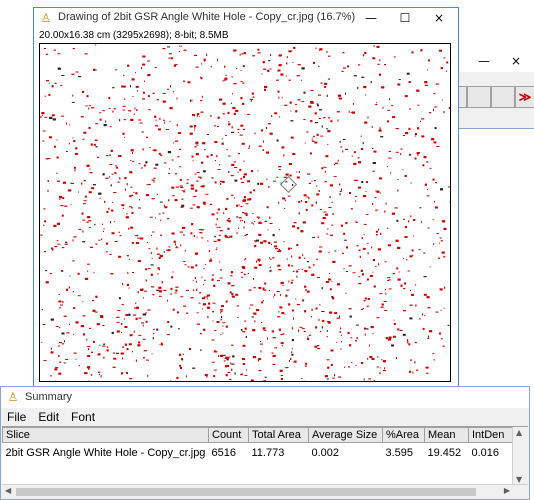  What do you see at coordinates (524, 97) in the screenshot?
I see `more-tools-button: ≫` at bounding box center [524, 97].